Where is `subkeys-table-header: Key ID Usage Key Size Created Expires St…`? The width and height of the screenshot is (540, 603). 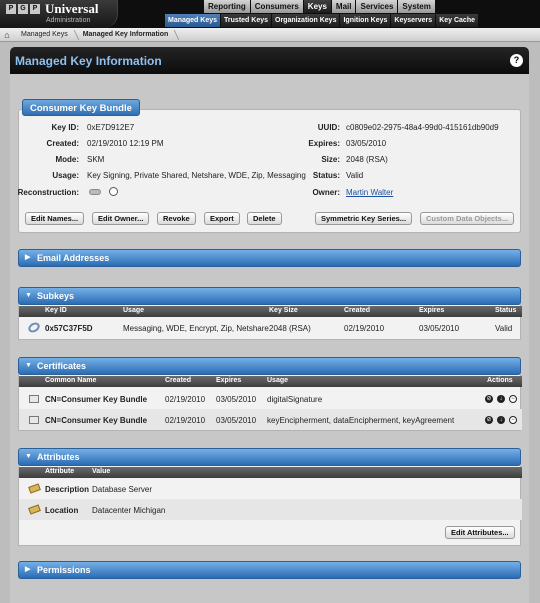
subkeys-table-header: Key ID Usage Key Size Created Expires St… is located at coordinates (270, 311).